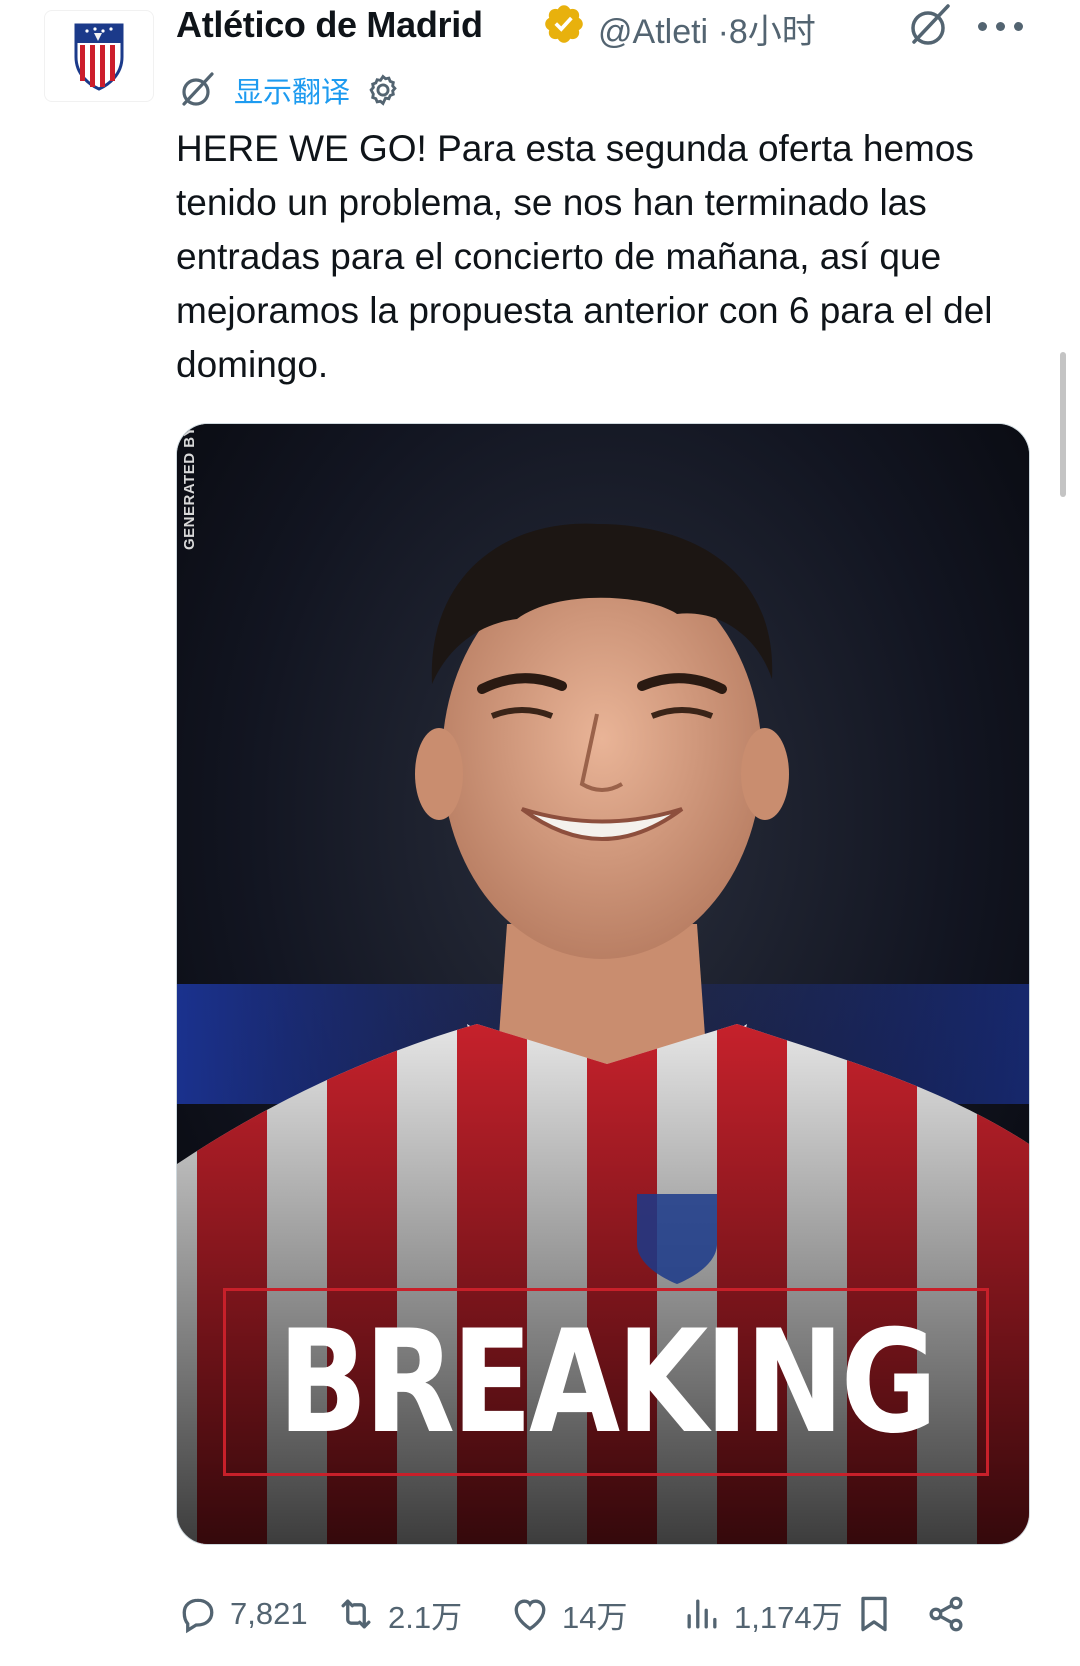 Image resolution: width=1080 pixels, height=1666 pixels. What do you see at coordinates (1063, 424) in the screenshot?
I see `scrollbar` at bounding box center [1063, 424].